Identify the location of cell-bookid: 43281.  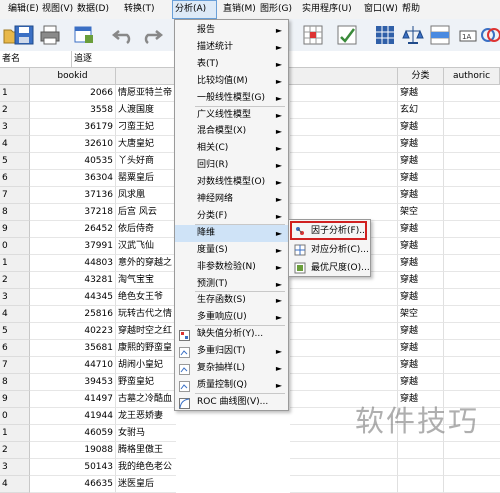
(73, 280).